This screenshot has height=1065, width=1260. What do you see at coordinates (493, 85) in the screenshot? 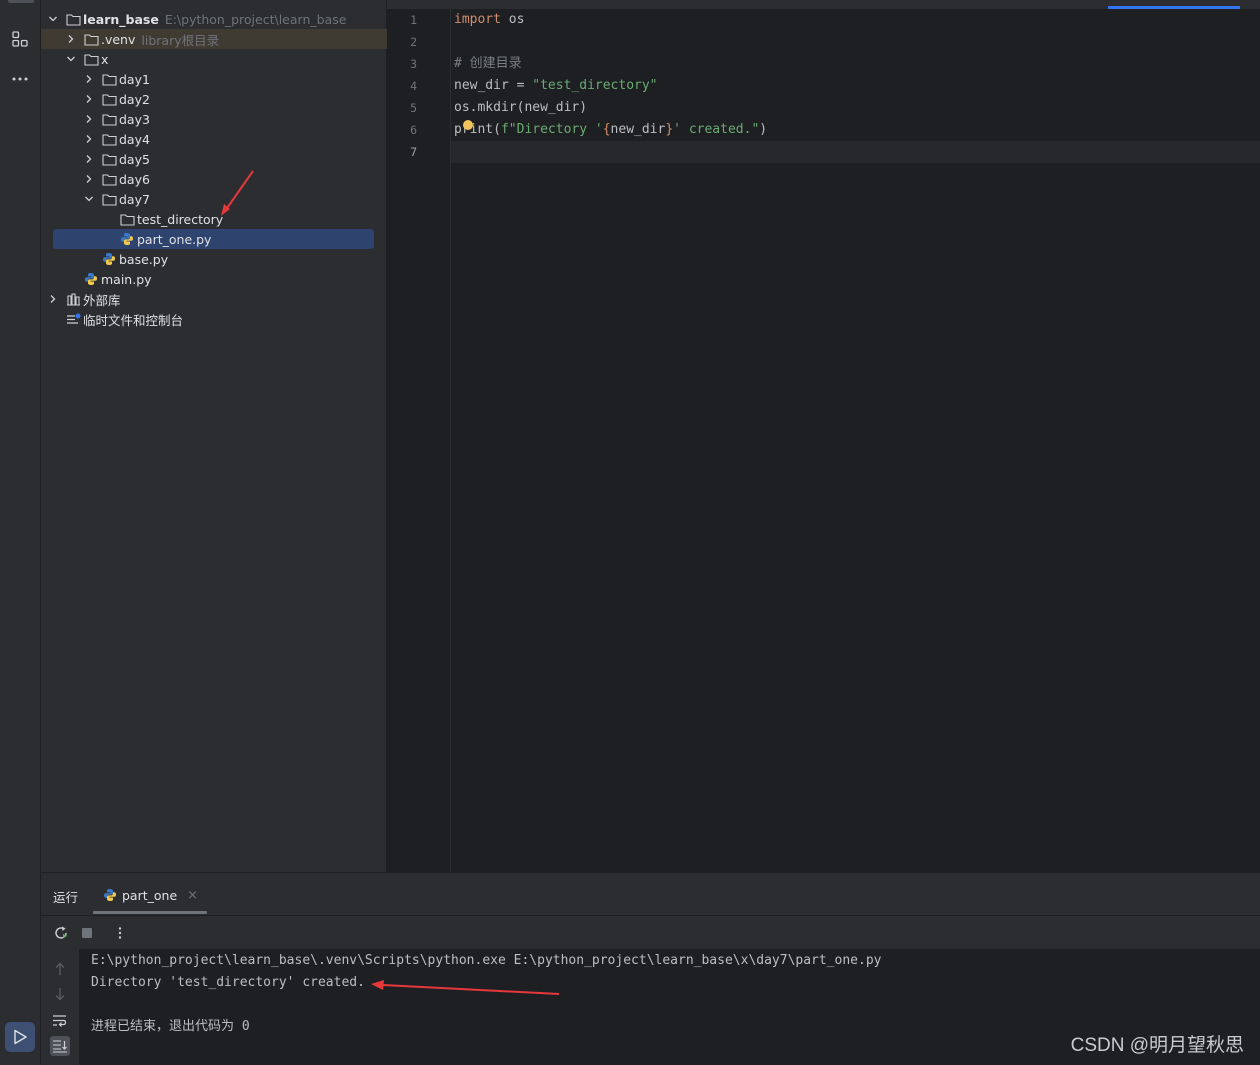
I see `code-text: new_dir =` at bounding box center [493, 85].